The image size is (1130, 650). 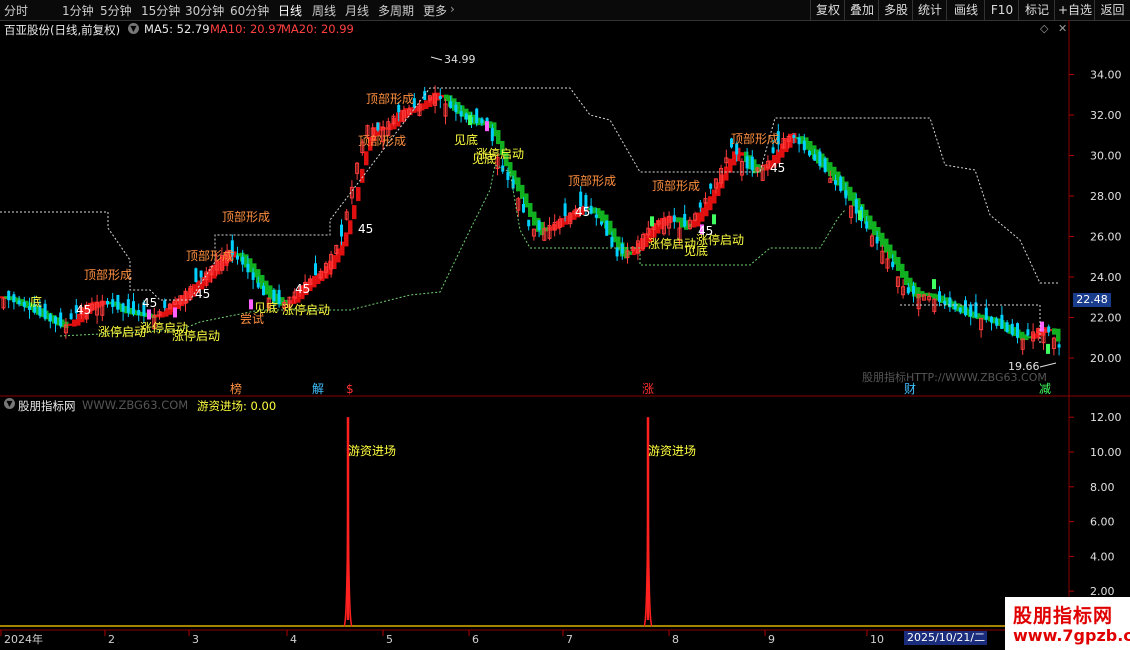 What do you see at coordinates (1106, 452) in the screenshot?
I see `indicator-y-tick-label: 10.00` at bounding box center [1106, 452].